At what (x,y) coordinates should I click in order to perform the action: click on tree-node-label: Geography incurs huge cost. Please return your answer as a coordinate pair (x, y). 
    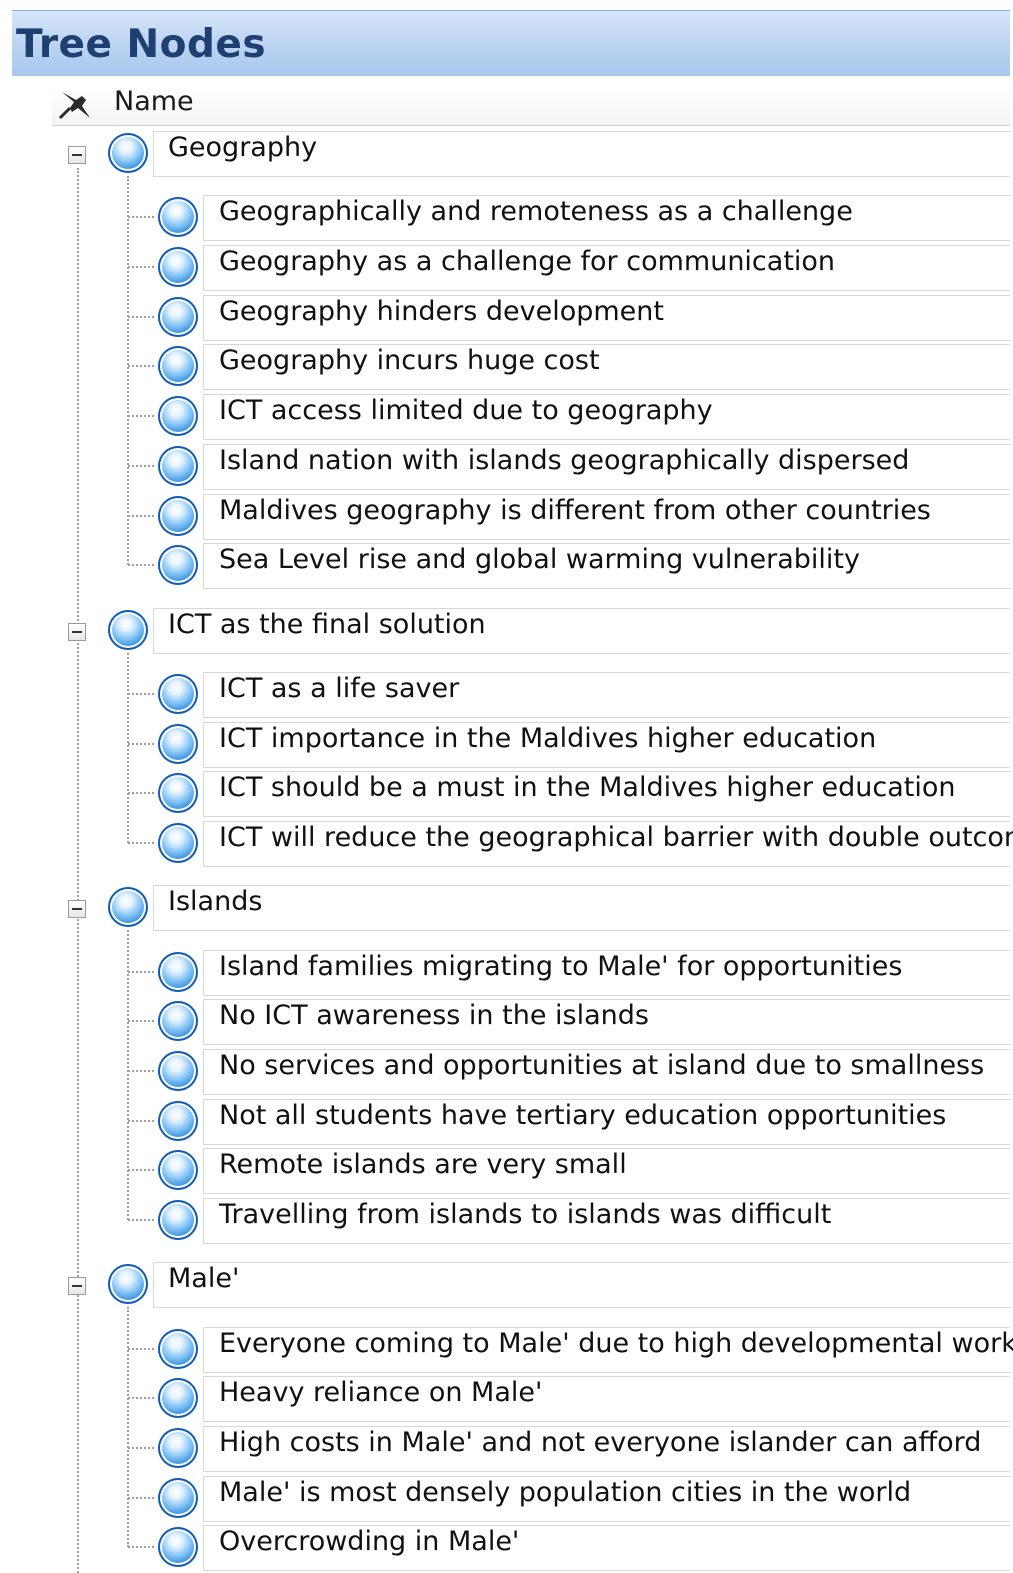
    Looking at the image, I should click on (409, 361).